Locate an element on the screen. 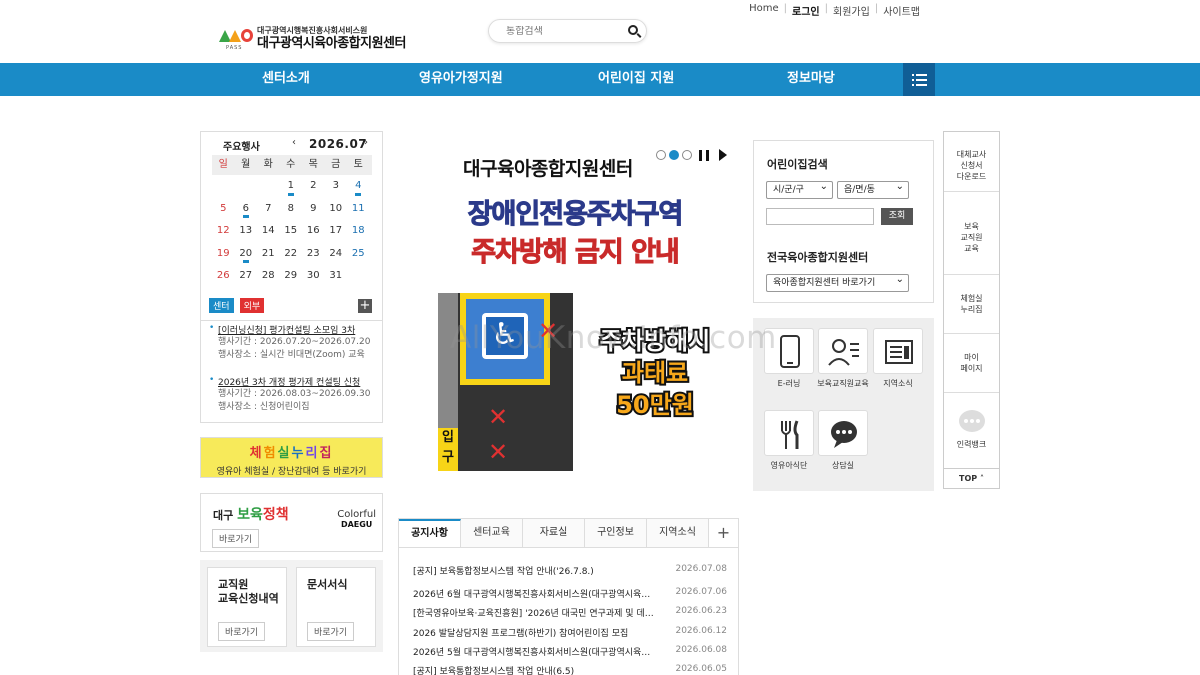 The width and height of the screenshot is (1200, 675). calendar-day: 1 is located at coordinates (291, 186).